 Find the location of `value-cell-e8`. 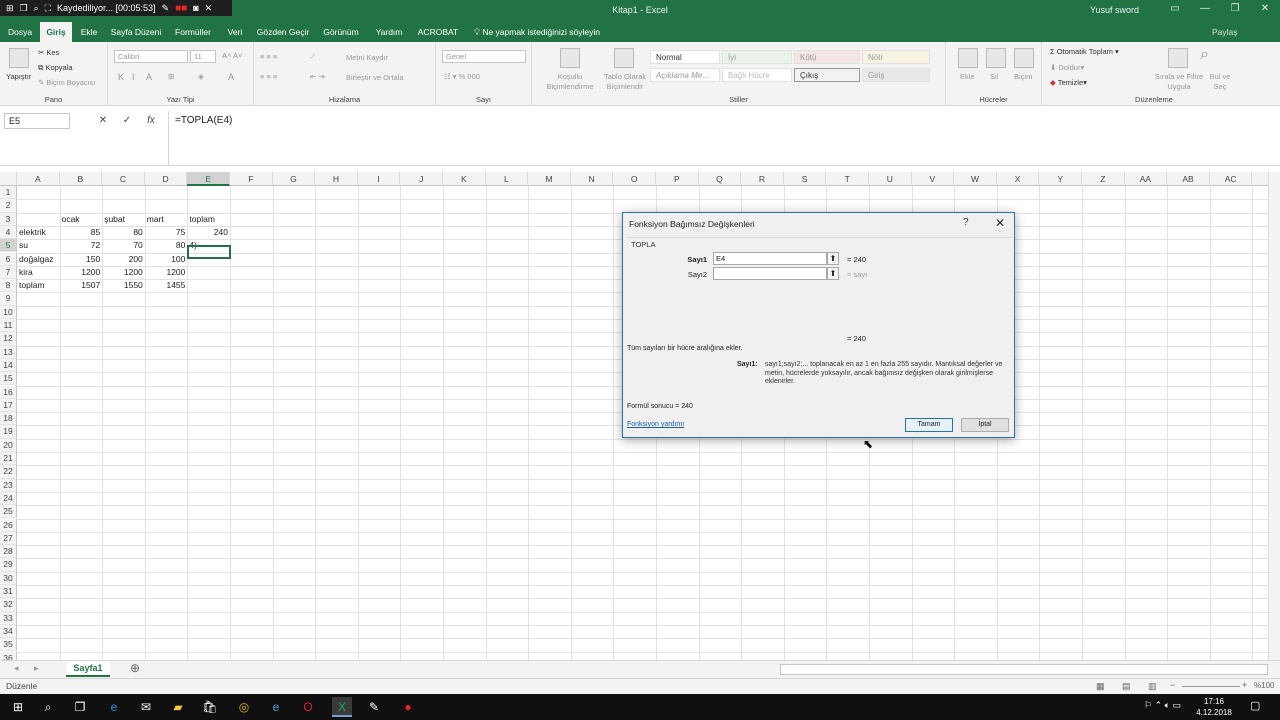

value-cell-e8 is located at coordinates (208, 285).